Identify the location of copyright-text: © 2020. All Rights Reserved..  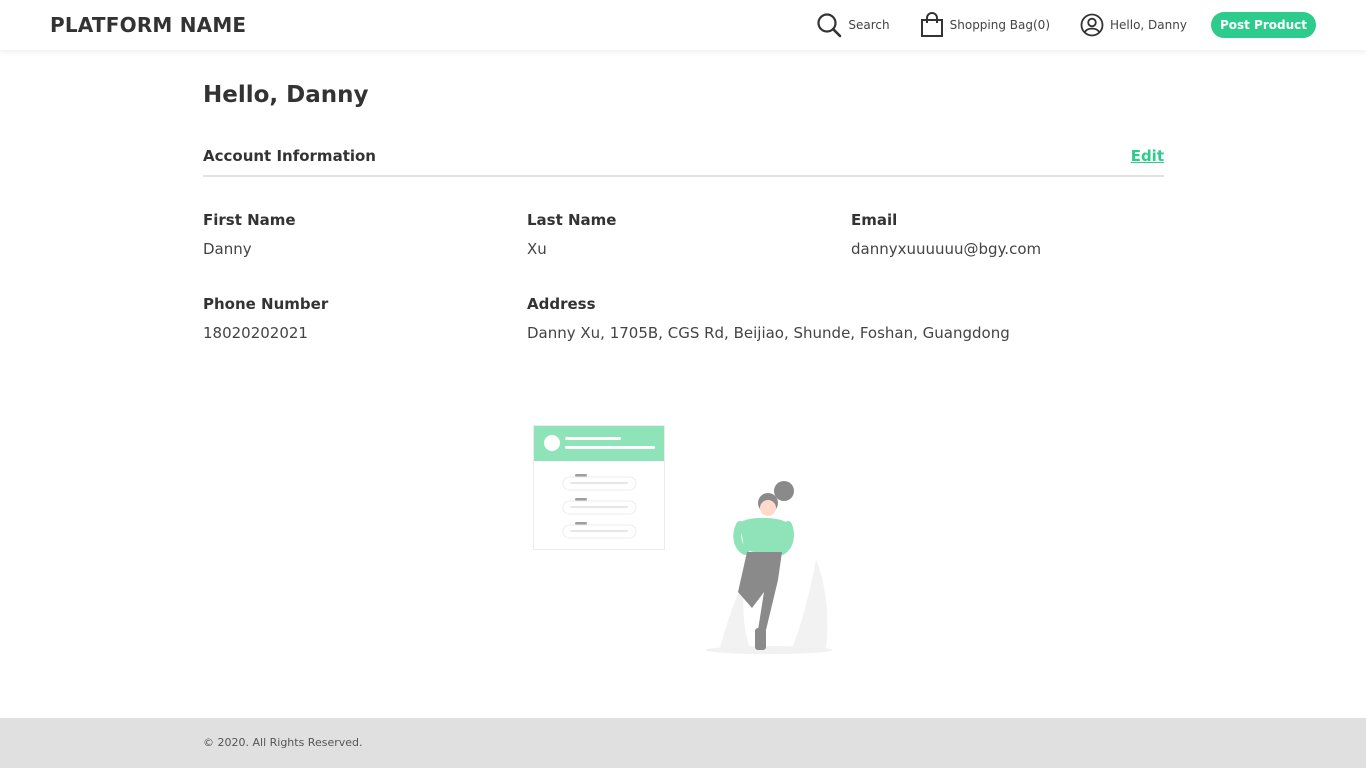
(283, 742).